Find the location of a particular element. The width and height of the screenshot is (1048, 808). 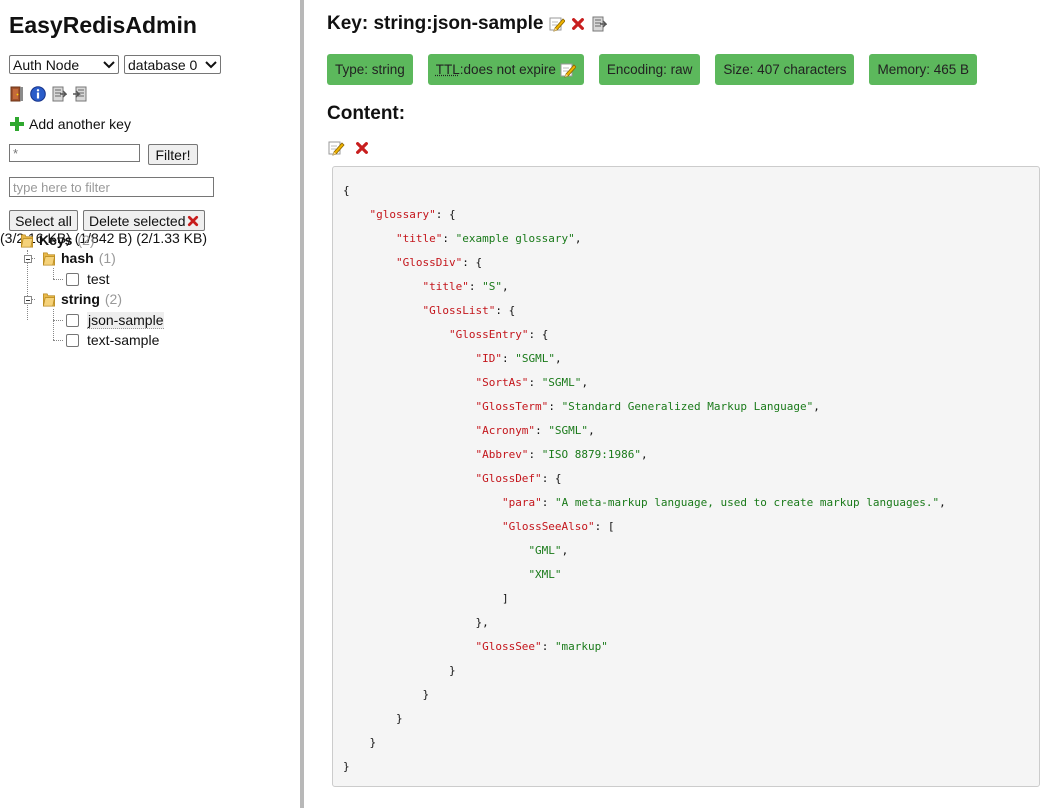

json-punctuation: ] is located at coordinates (426, 598).